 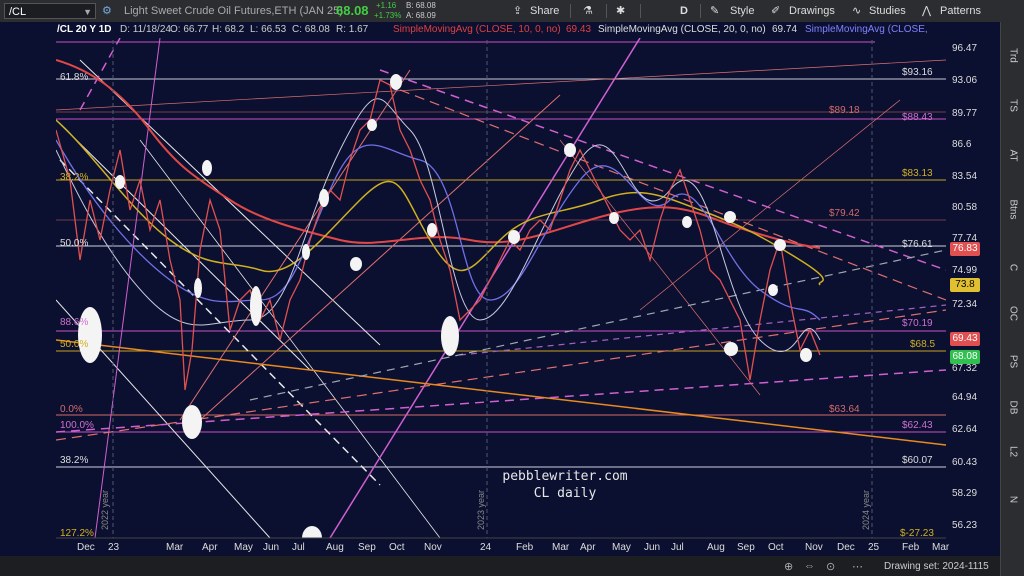 What do you see at coordinates (965, 113) in the screenshot?
I see `price-axis-label: 89.77` at bounding box center [965, 113].